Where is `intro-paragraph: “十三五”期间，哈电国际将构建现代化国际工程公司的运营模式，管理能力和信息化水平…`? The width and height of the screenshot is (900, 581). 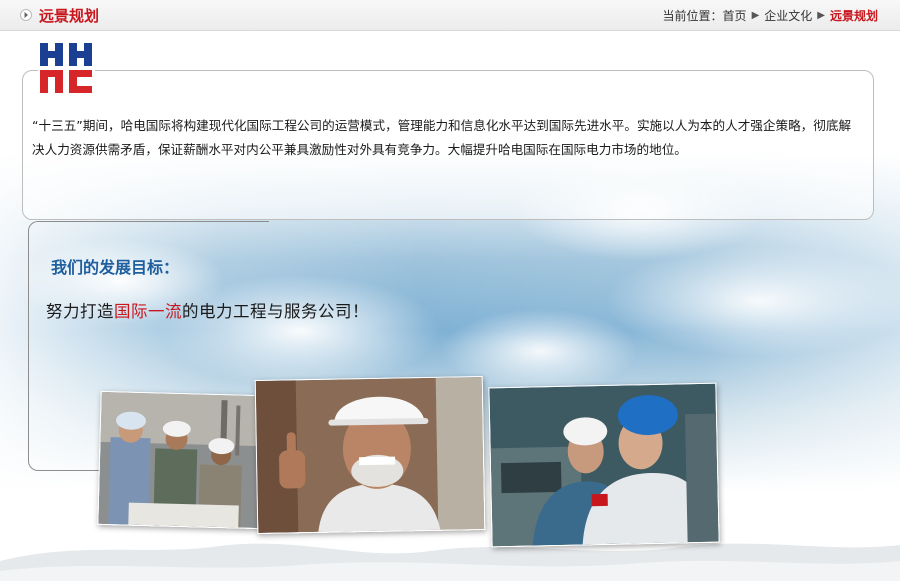 intro-paragraph: “十三五”期间，哈电国际将构建现代化国际工程公司的运营模式，管理能力和信息化水平… is located at coordinates (442, 137).